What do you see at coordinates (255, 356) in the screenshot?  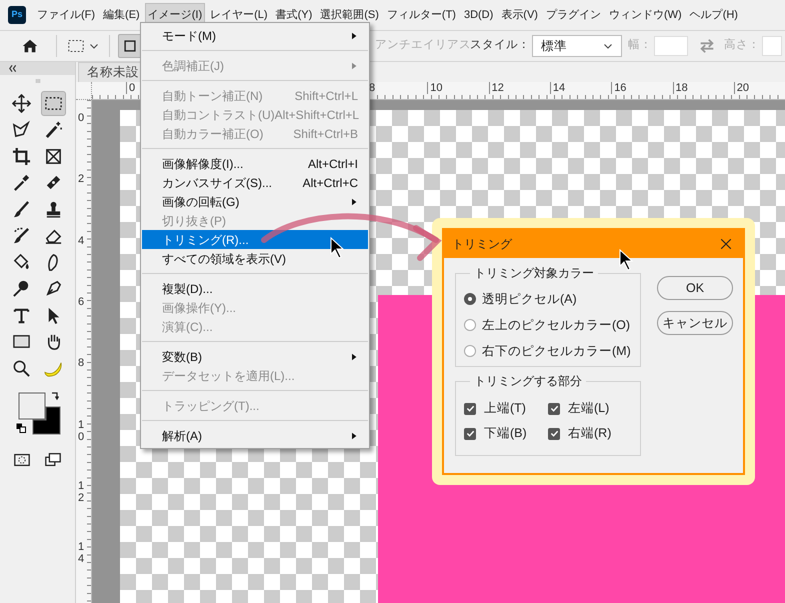 I see `menu-item: 変数(B)` at bounding box center [255, 356].